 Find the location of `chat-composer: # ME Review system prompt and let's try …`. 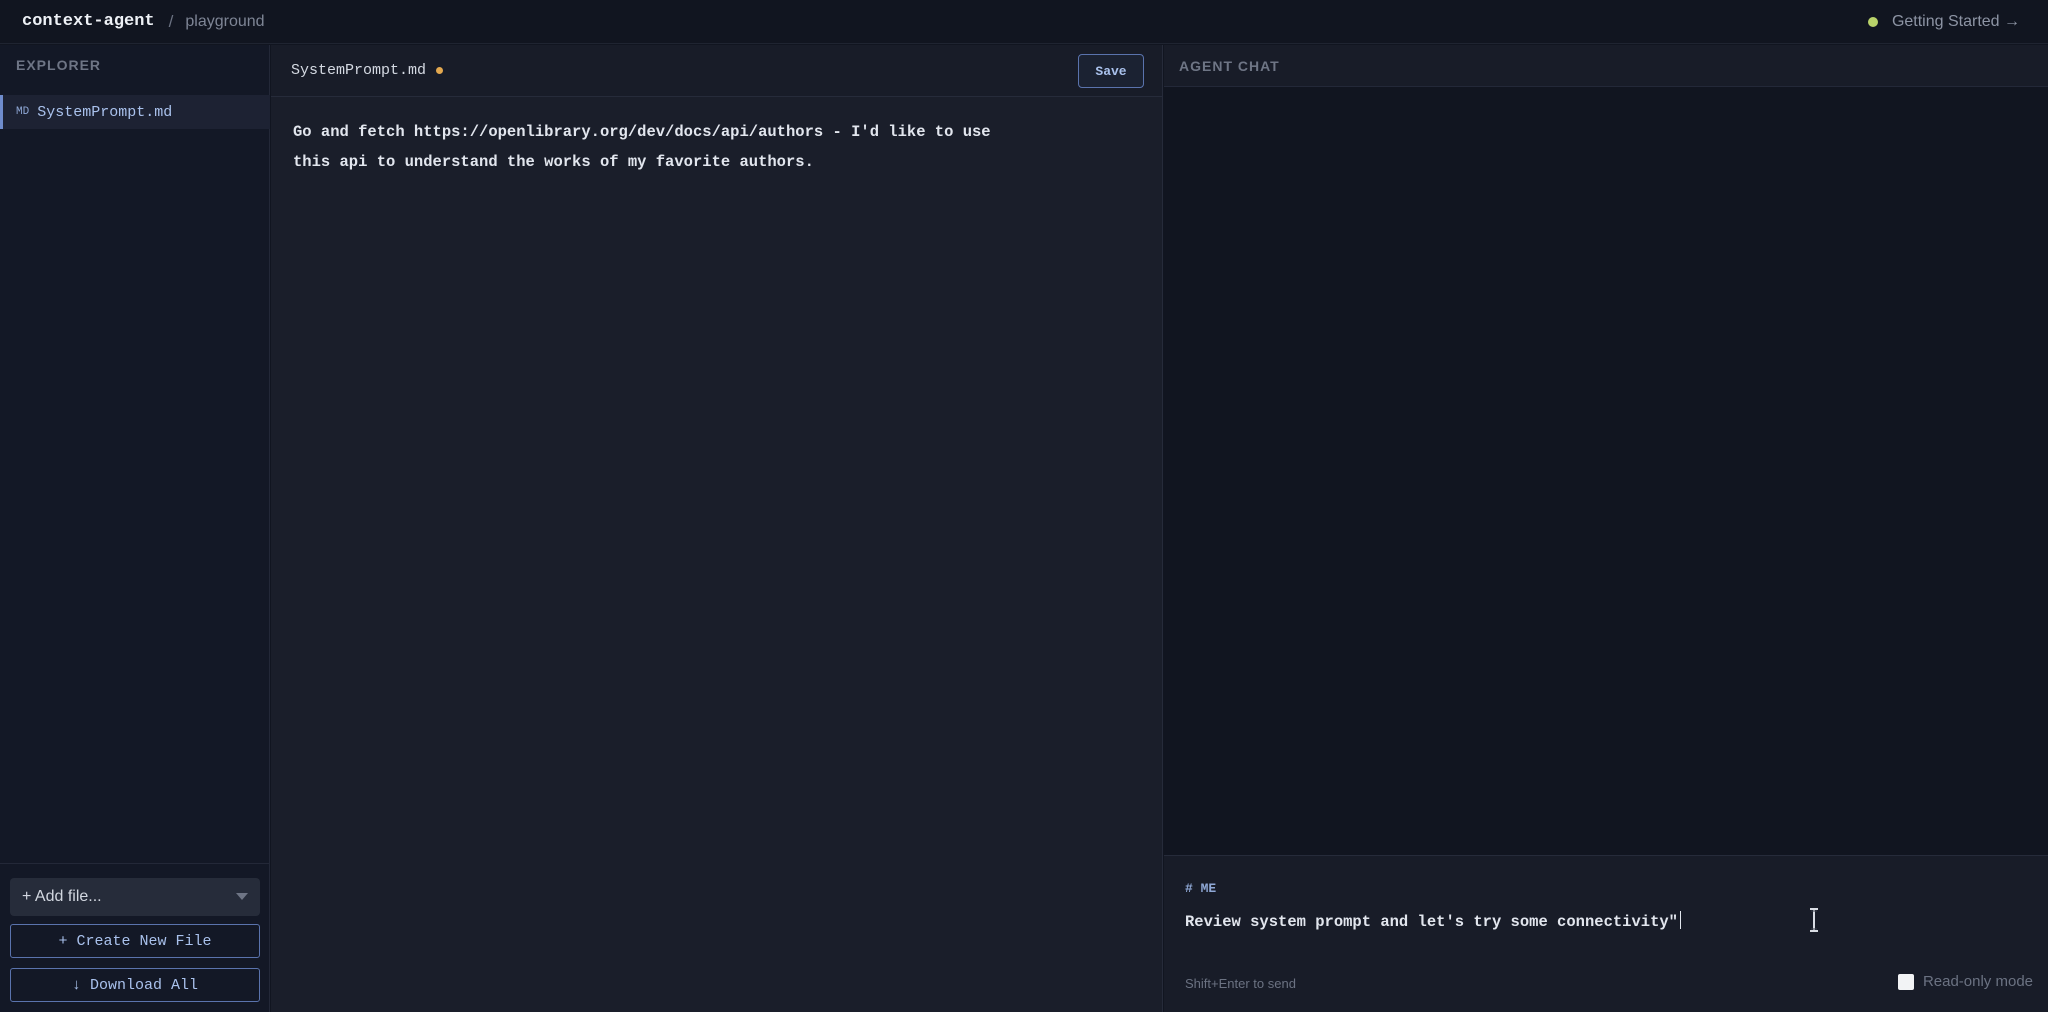

chat-composer: # ME Review system prompt and let's try … is located at coordinates (1606, 933).